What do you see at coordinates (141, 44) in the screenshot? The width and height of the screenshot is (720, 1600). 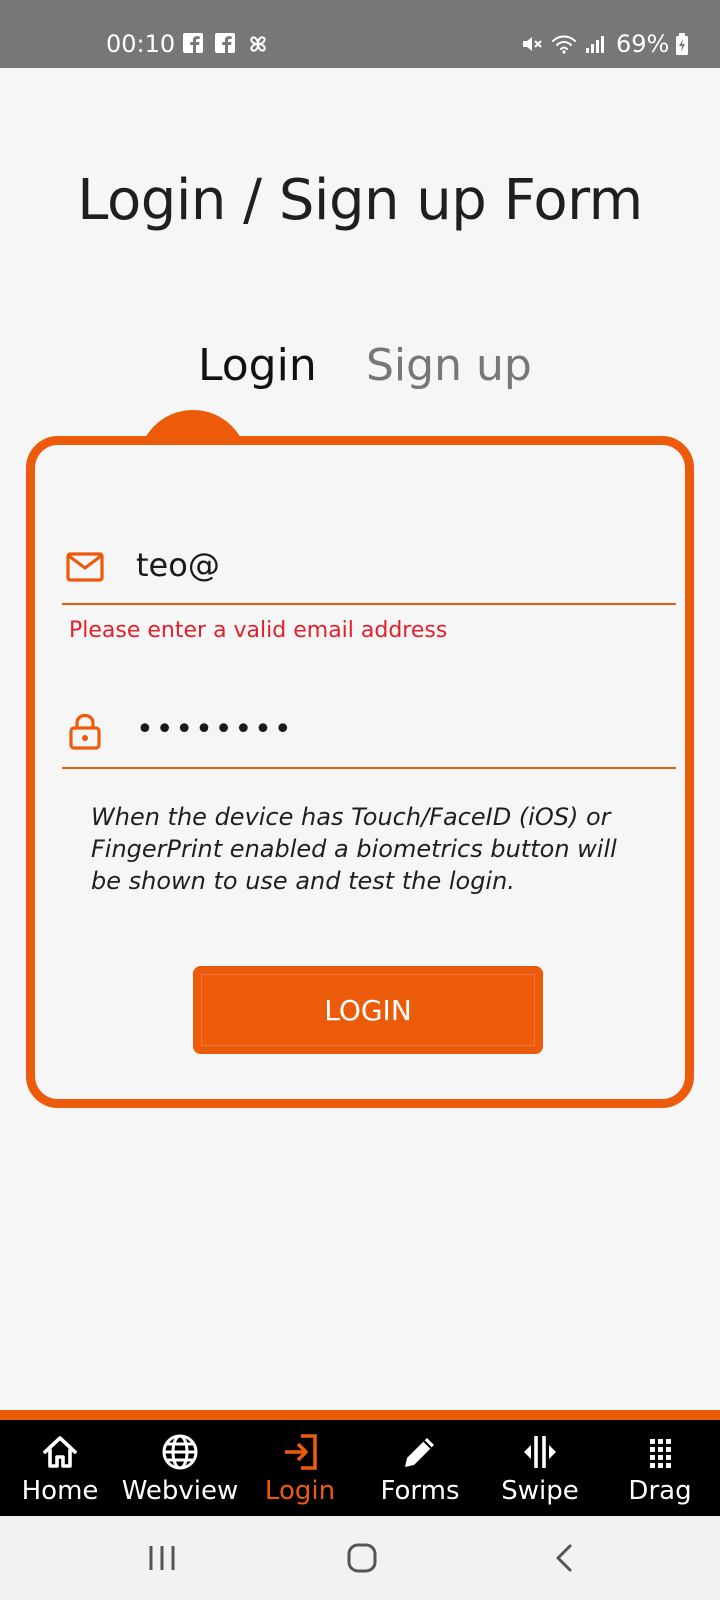 I see `status-time: 00:10` at bounding box center [141, 44].